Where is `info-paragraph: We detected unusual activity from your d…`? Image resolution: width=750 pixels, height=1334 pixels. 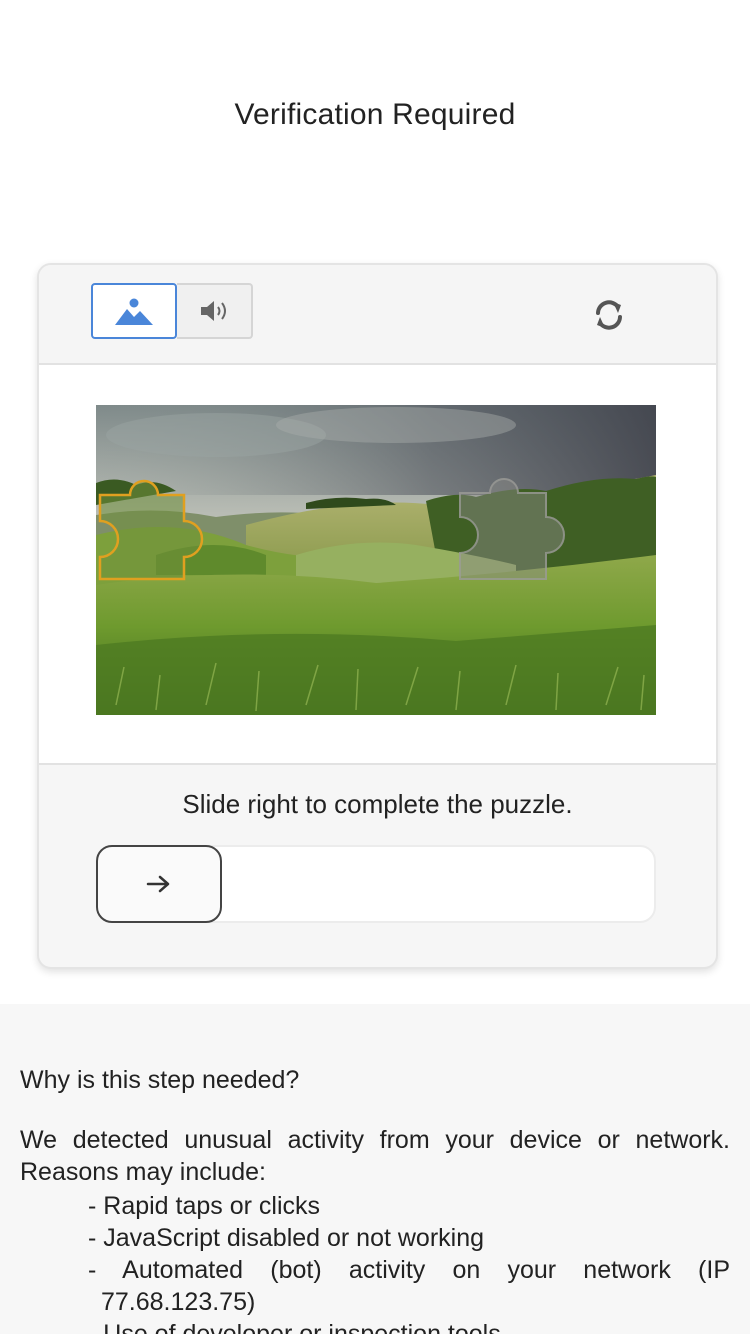
info-paragraph: We detected unusual activity from your d… is located at coordinates (375, 1156).